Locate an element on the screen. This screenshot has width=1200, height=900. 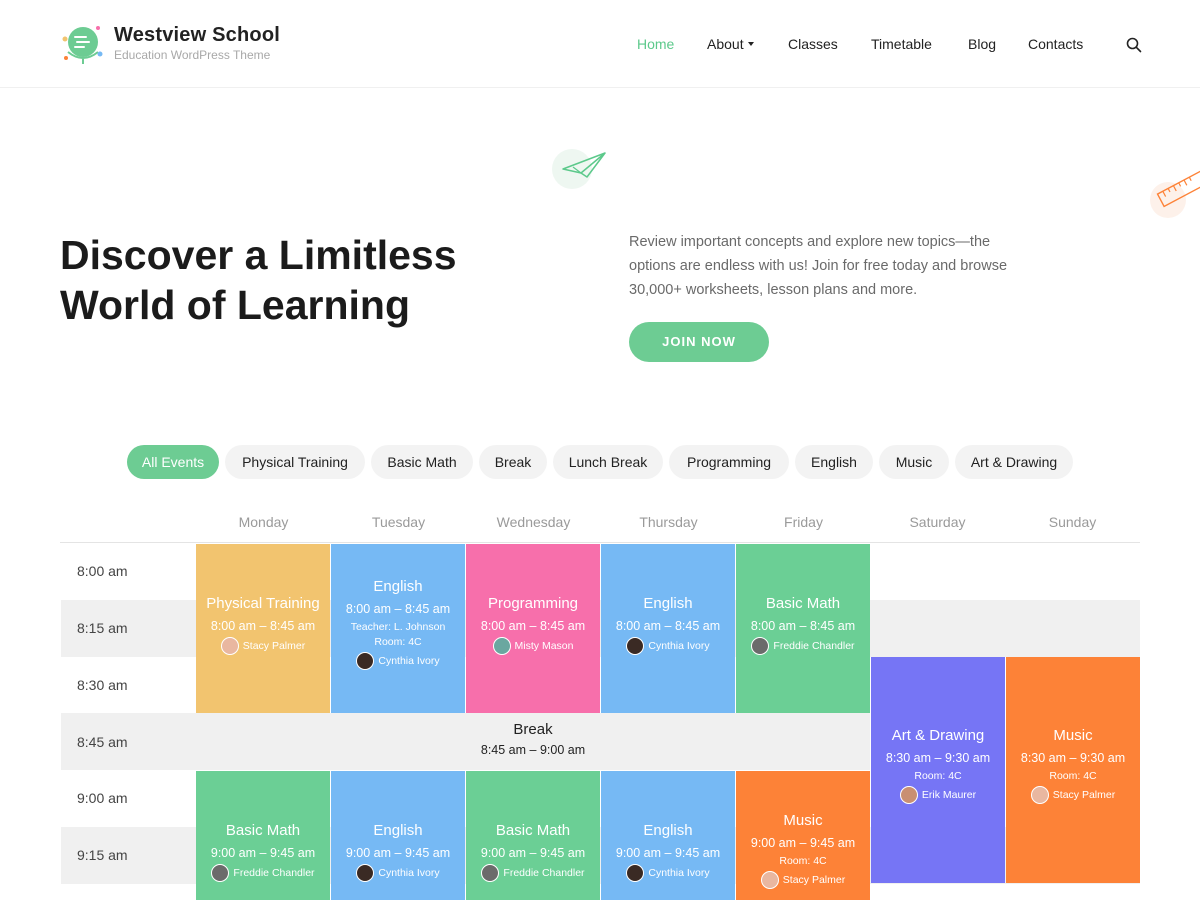
filter-art-drawing: Art & Drawing is located at coordinates (1014, 462).